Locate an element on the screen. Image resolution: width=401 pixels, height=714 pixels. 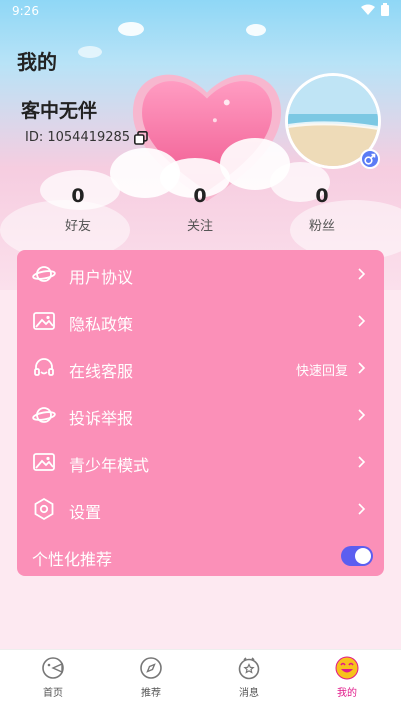
menu-item-report: 投诉举报 is located at coordinates (200, 414).